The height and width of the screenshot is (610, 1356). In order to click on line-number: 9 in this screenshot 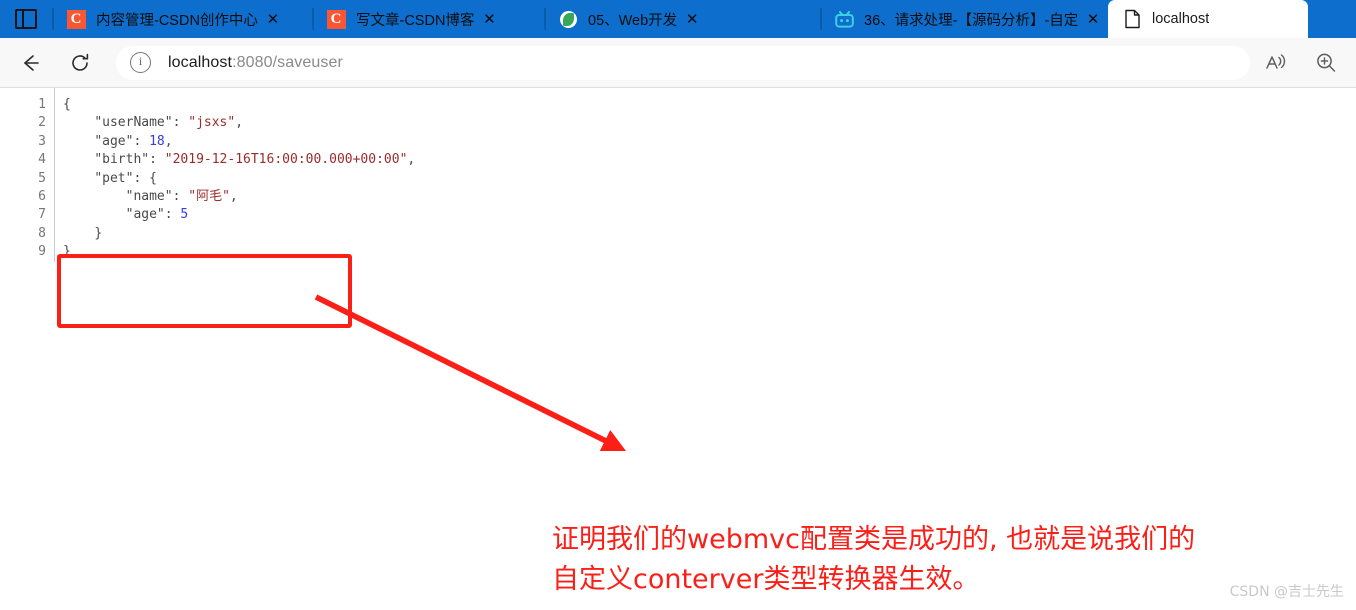, I will do `click(42, 252)`.